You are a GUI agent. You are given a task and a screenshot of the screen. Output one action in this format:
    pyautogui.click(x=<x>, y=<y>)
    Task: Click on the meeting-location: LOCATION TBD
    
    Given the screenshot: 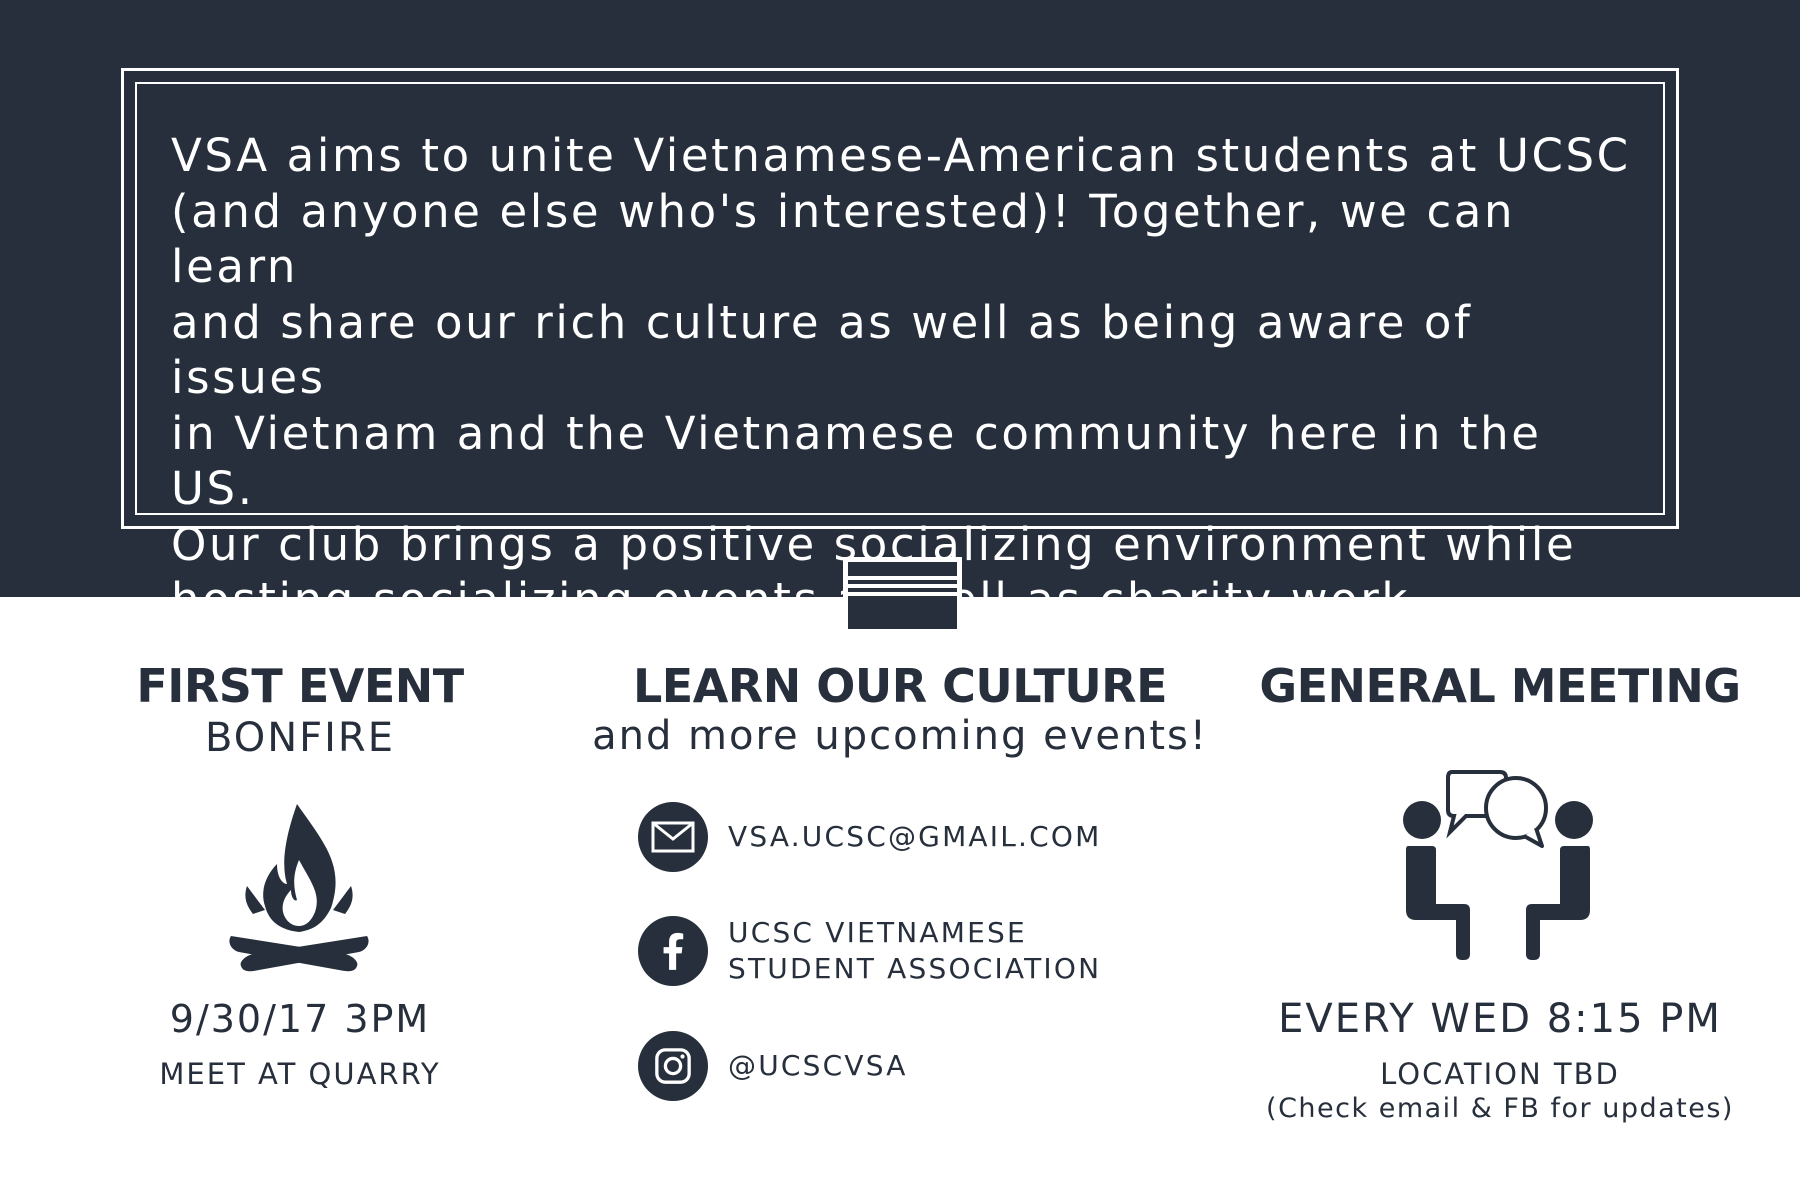 What is the action you would take?
    pyautogui.click(x=1500, y=1074)
    